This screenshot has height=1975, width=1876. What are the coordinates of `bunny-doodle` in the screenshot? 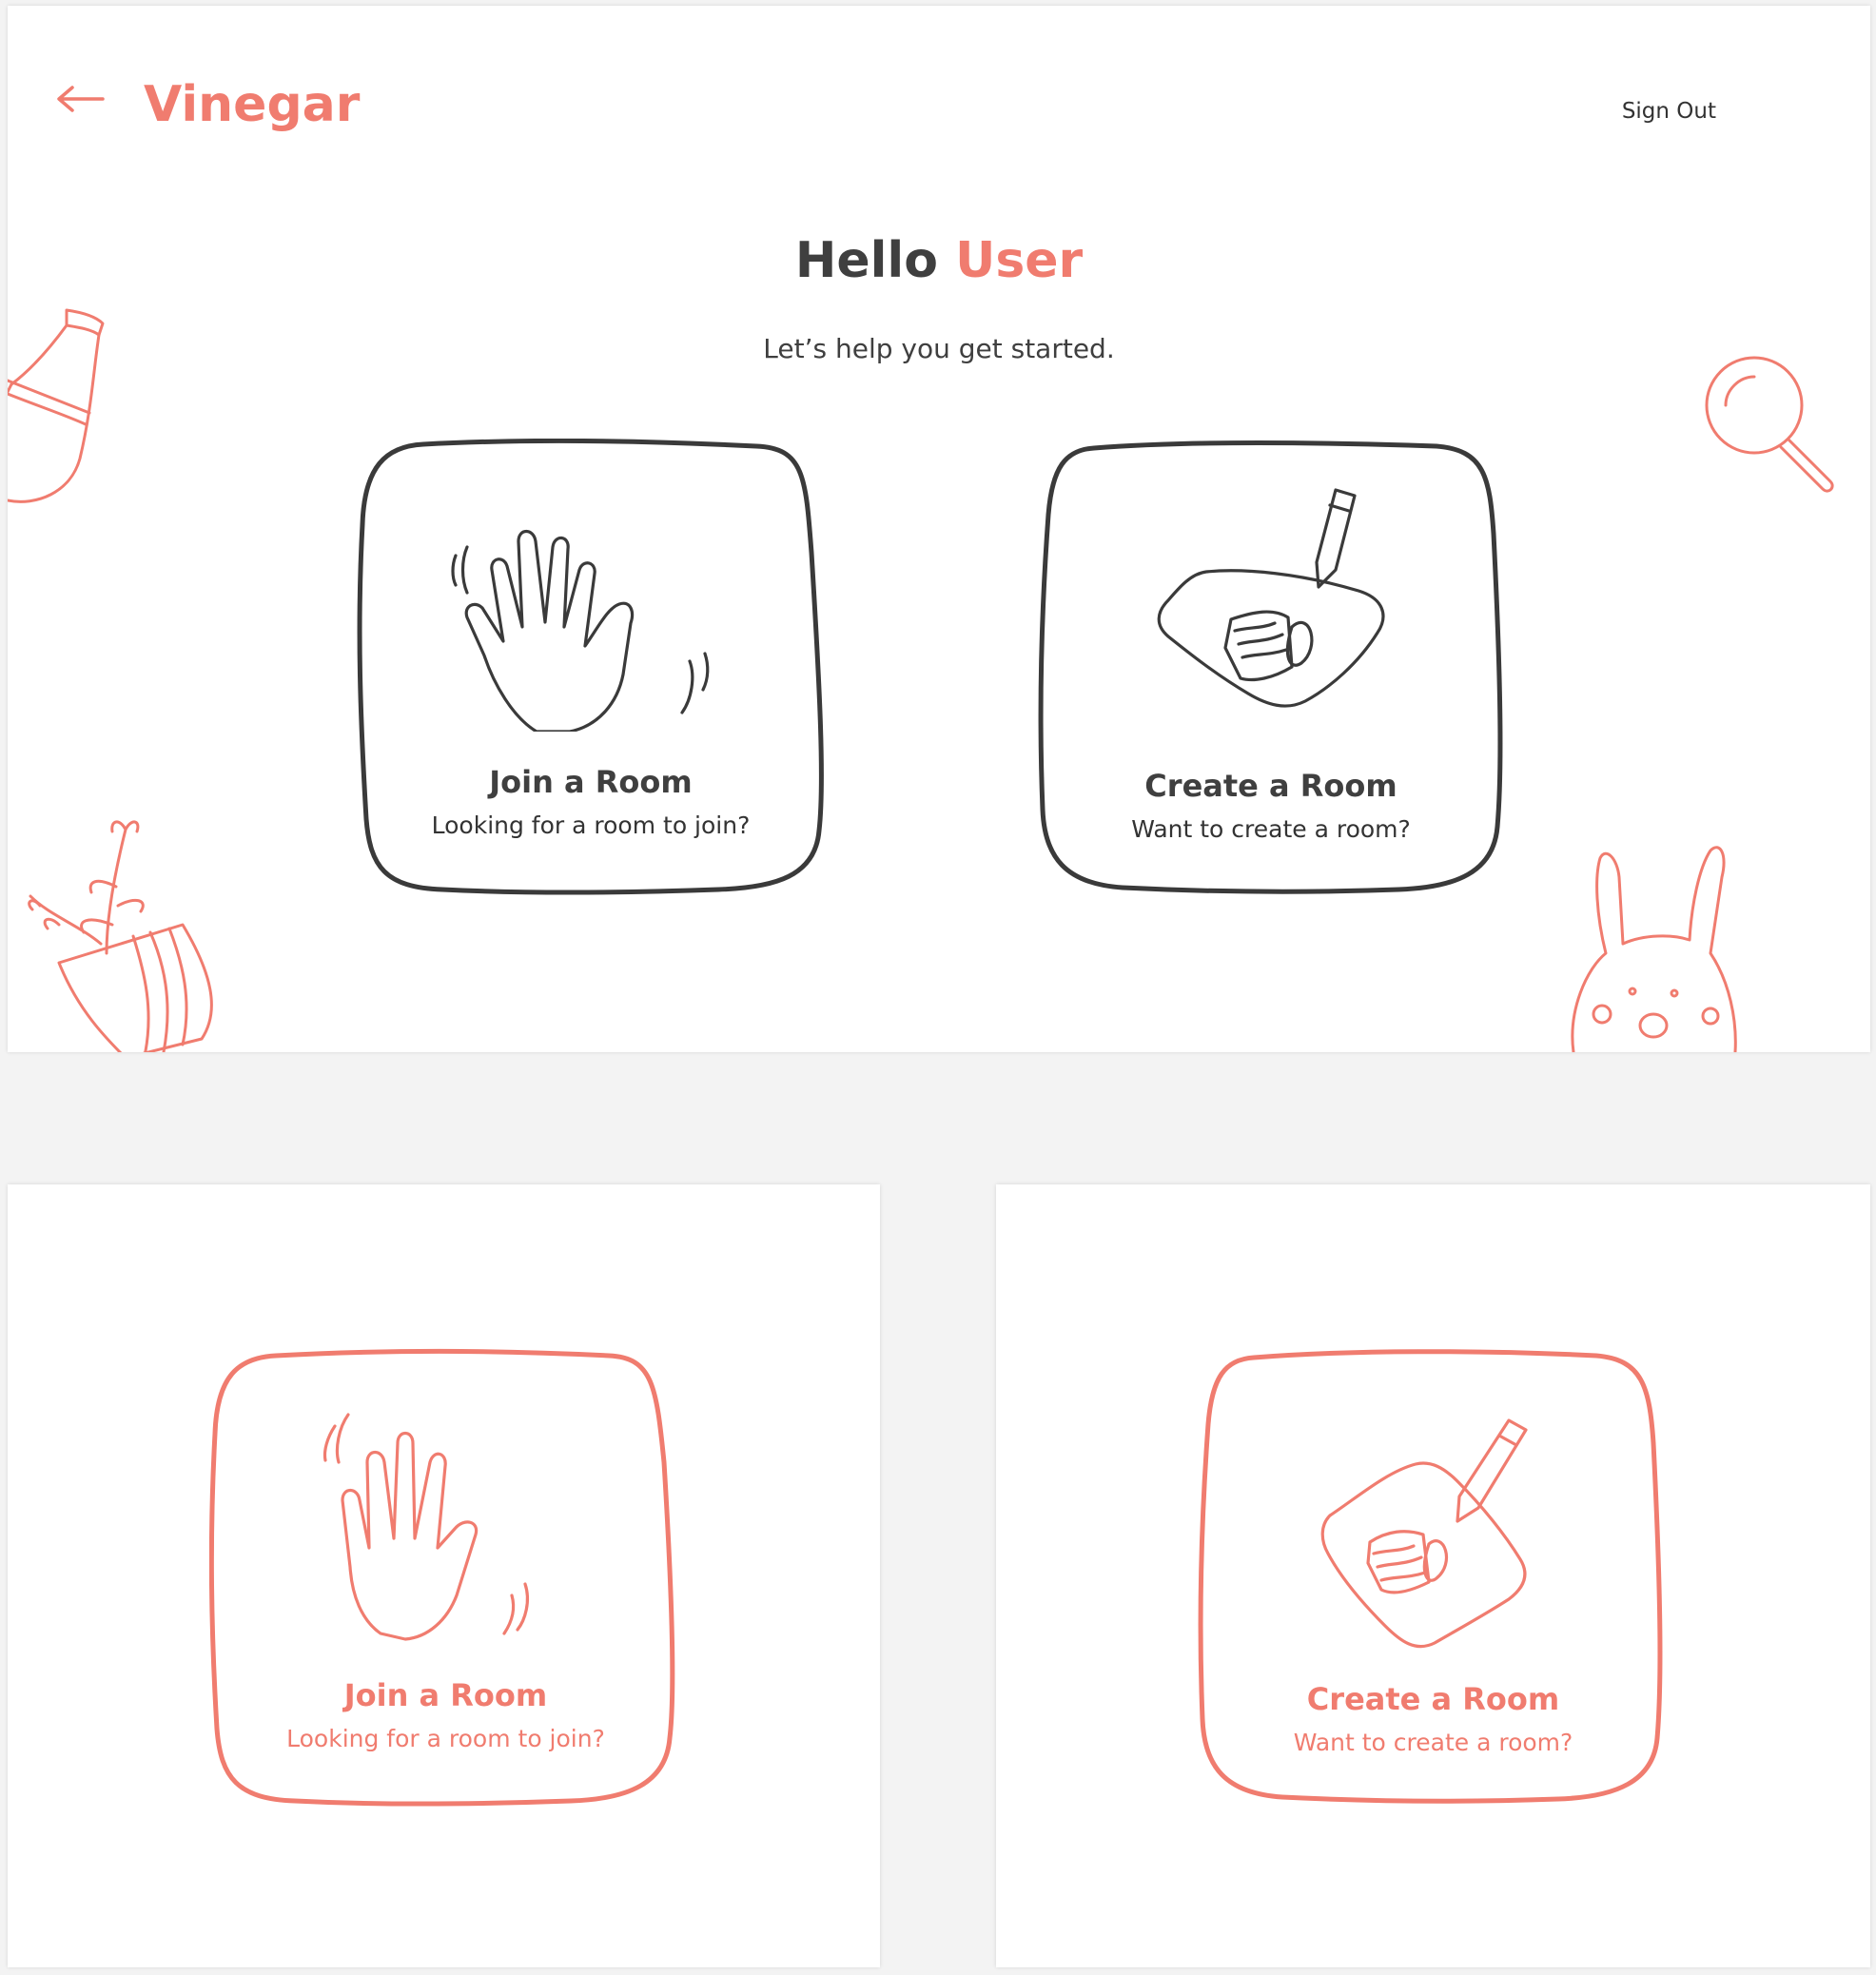 It's located at (1654, 949).